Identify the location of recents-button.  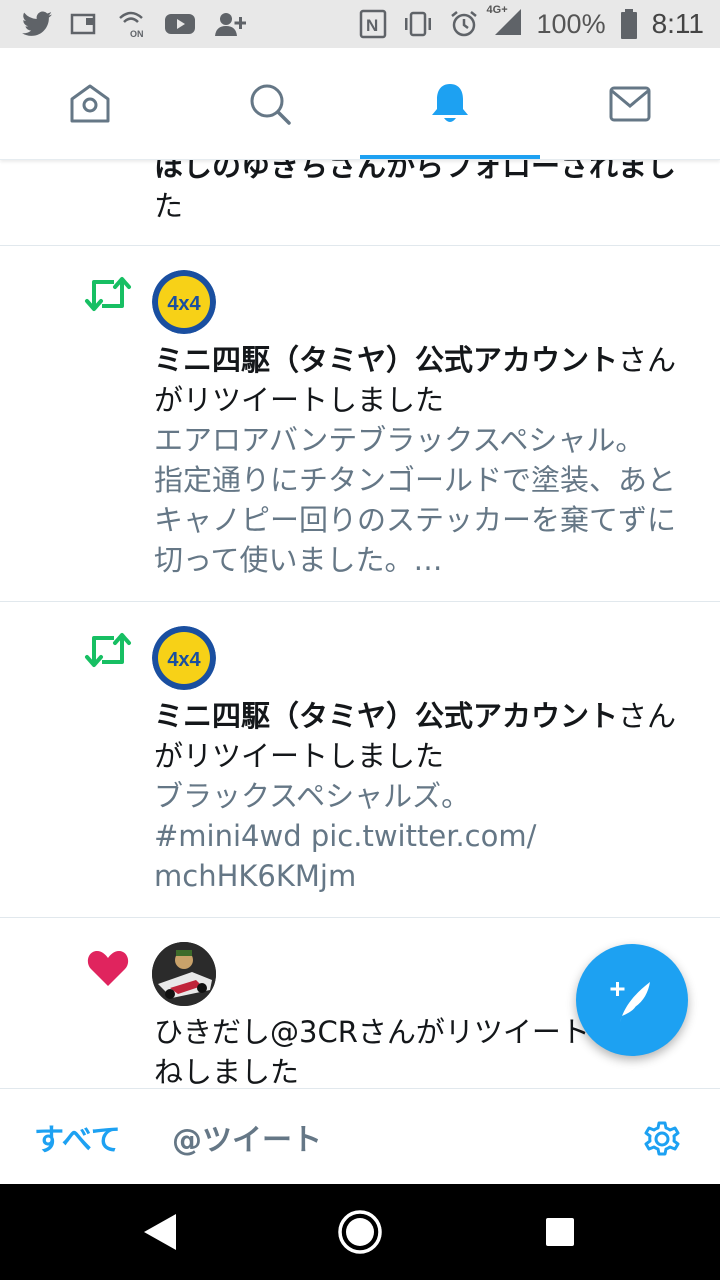
(560, 1232).